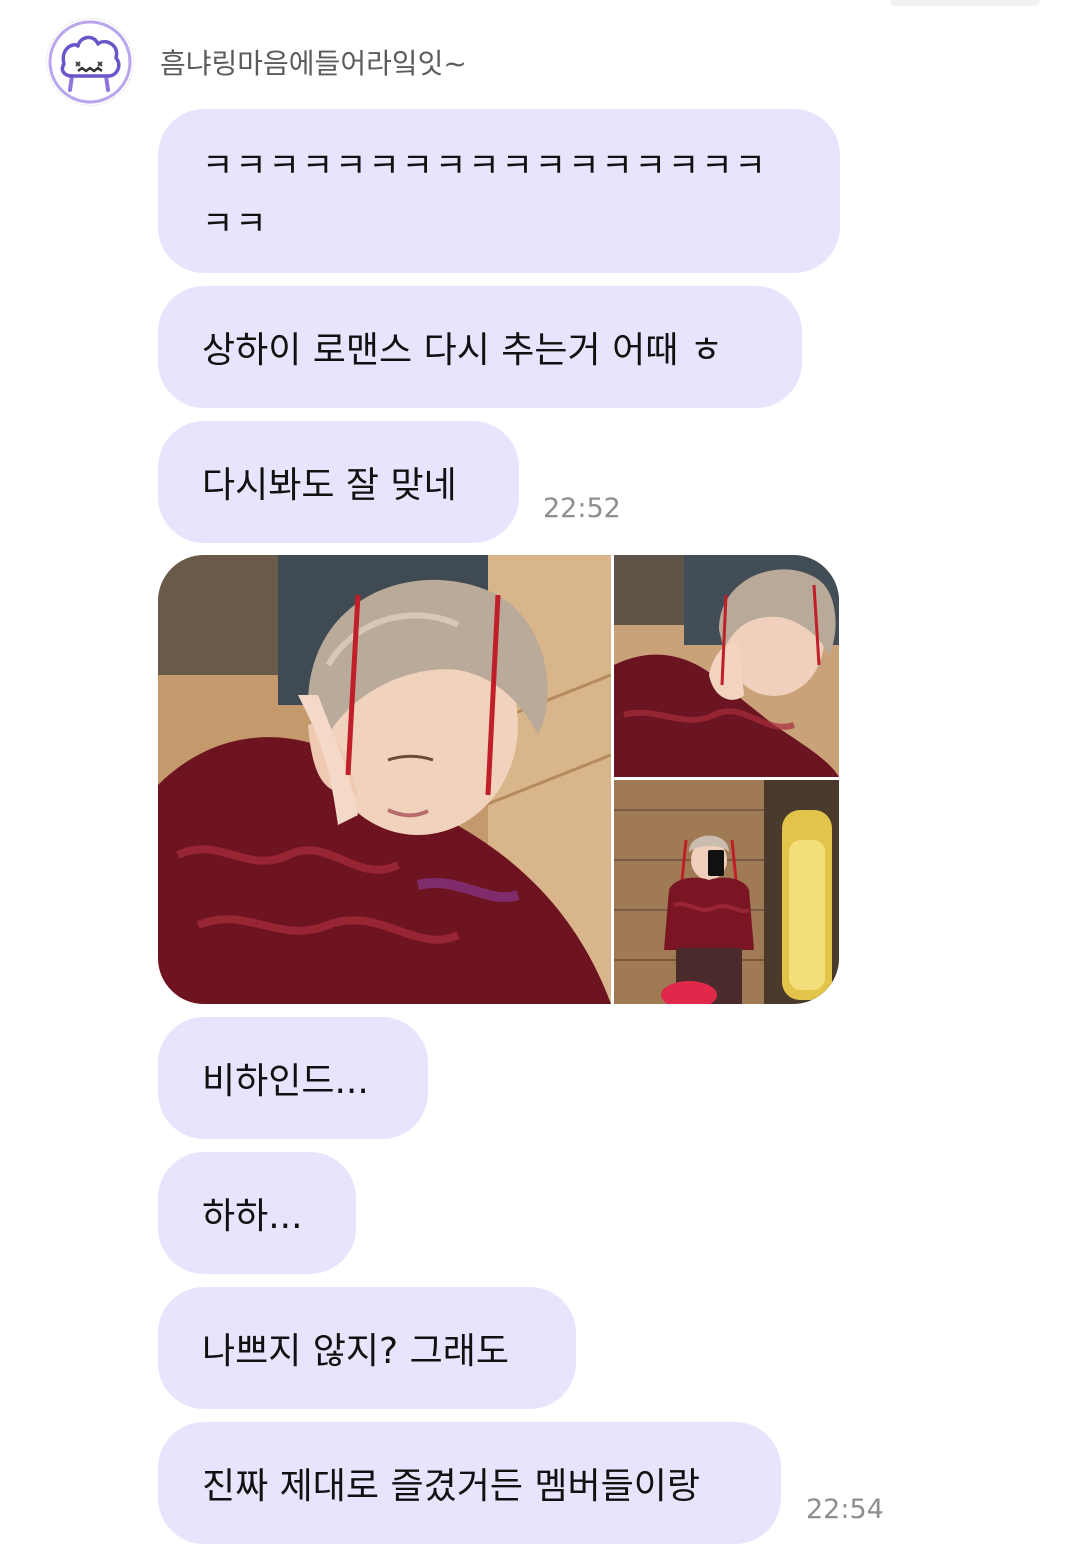  I want to click on sender-avatar, so click(90, 62).